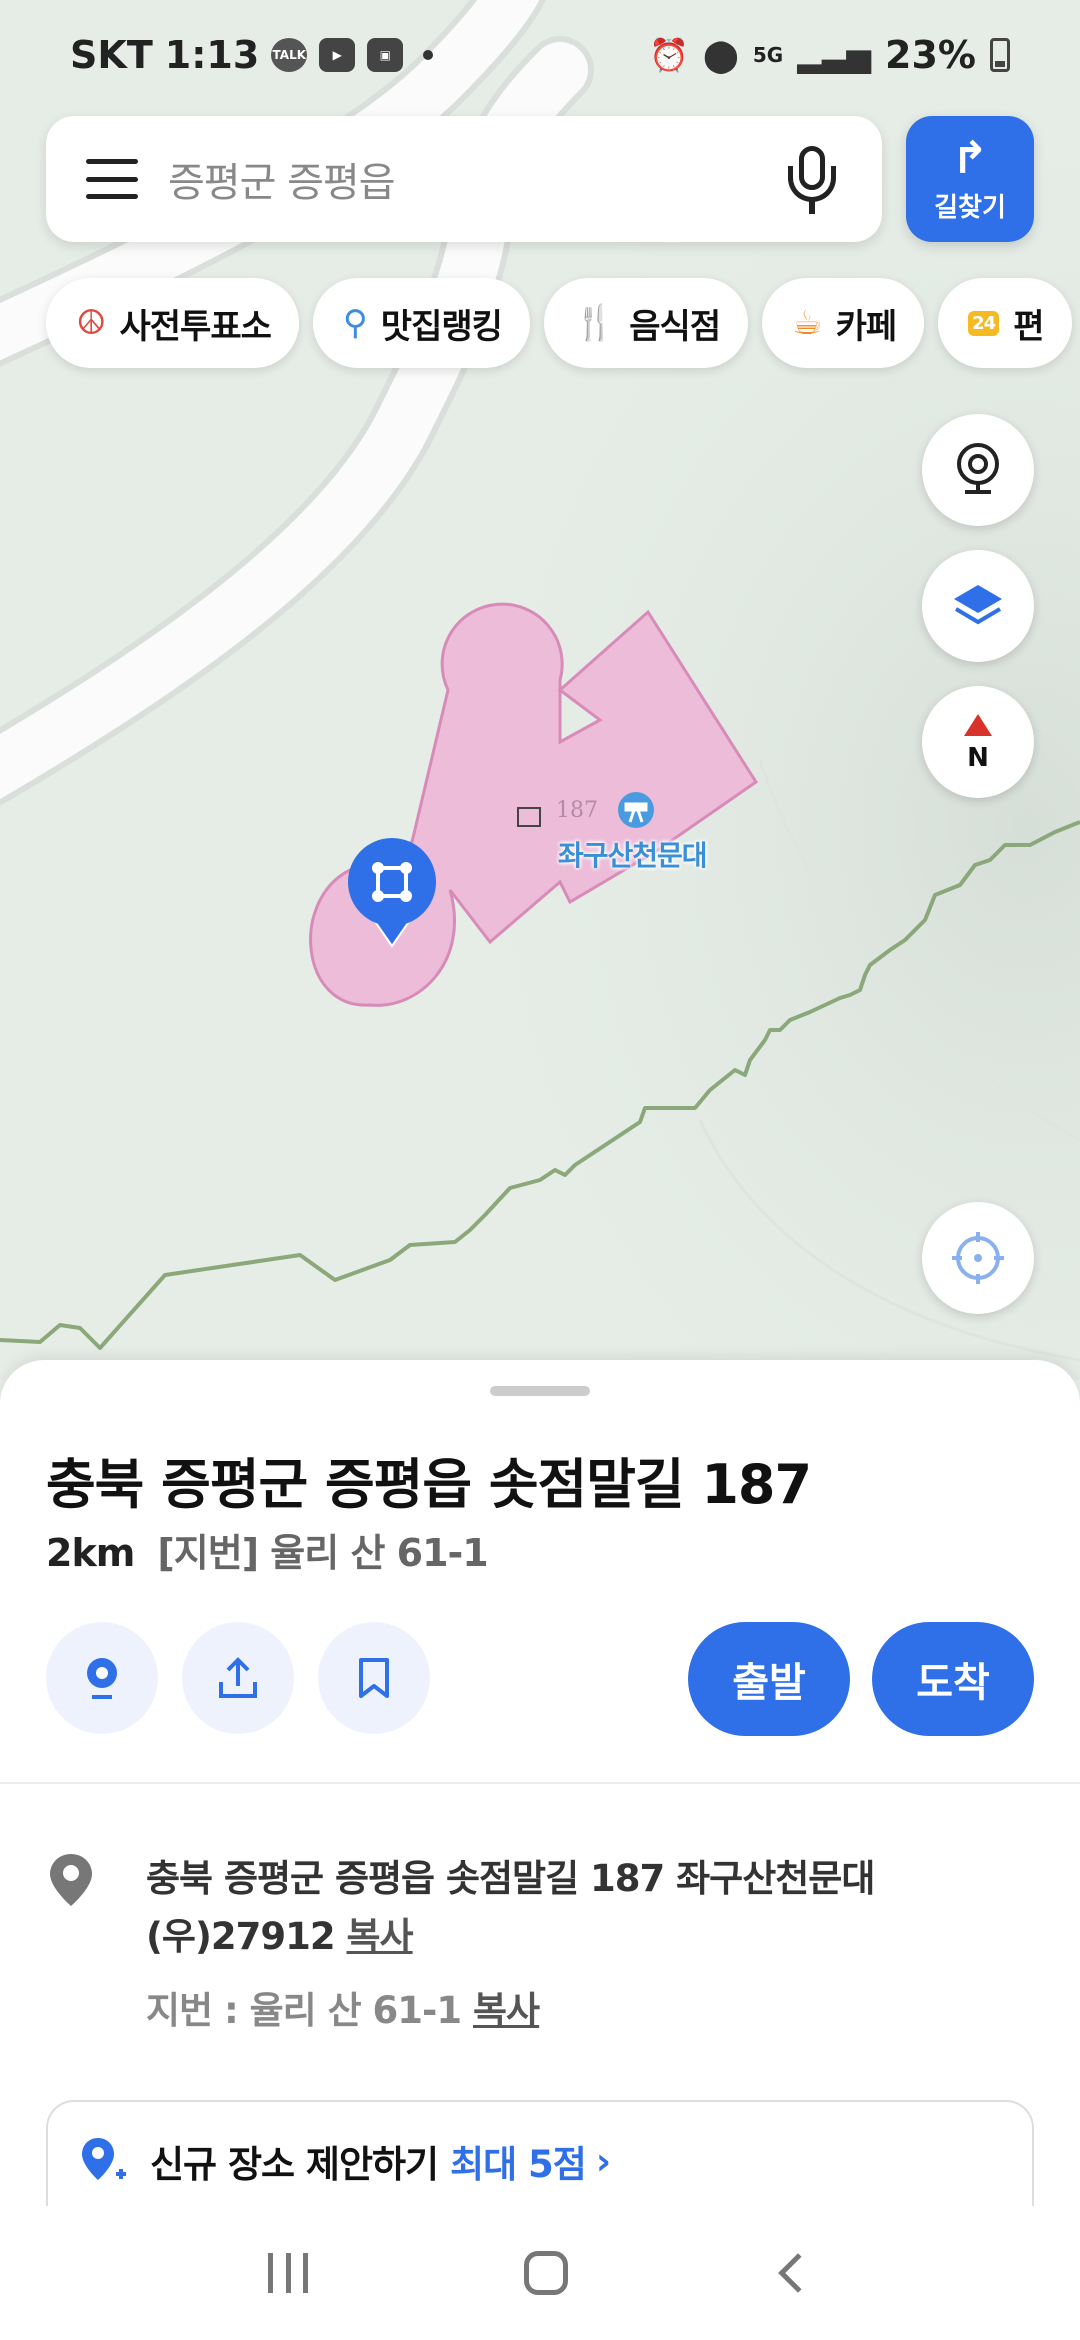  What do you see at coordinates (866, 326) in the screenshot?
I see `chip-label: 카페` at bounding box center [866, 326].